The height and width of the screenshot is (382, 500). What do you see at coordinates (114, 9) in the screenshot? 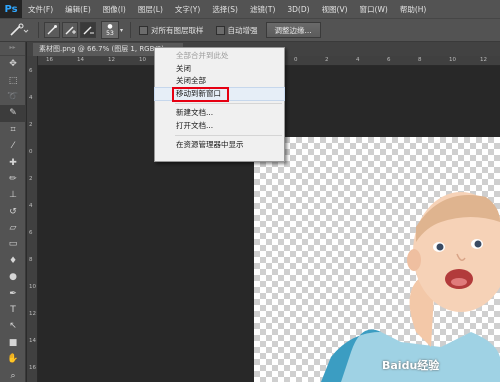
I see `menu-image: 图像(I)` at bounding box center [114, 9].